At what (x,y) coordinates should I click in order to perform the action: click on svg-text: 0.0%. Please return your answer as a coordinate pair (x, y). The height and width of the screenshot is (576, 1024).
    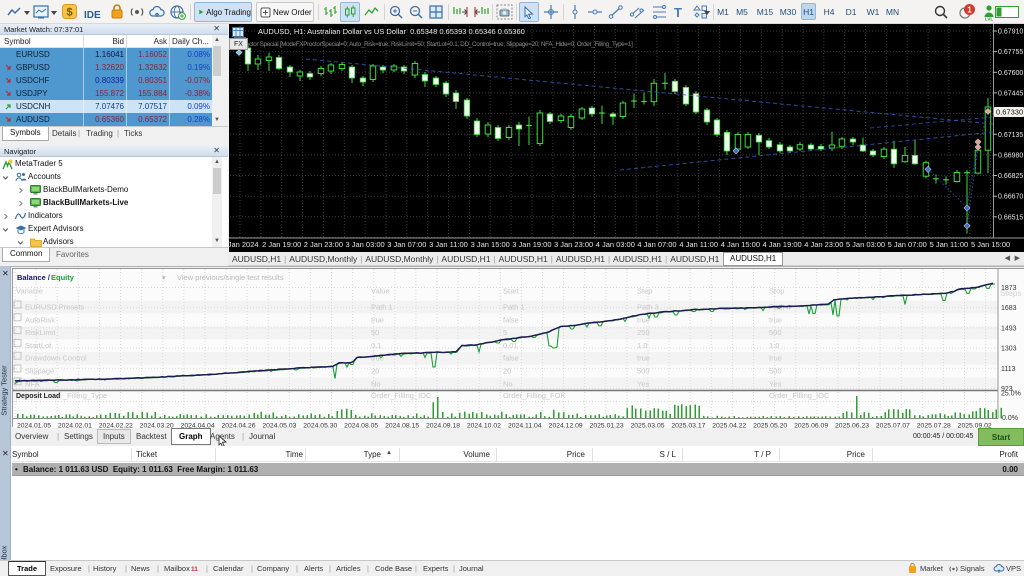
    Looking at the image, I should click on (1010, 418).